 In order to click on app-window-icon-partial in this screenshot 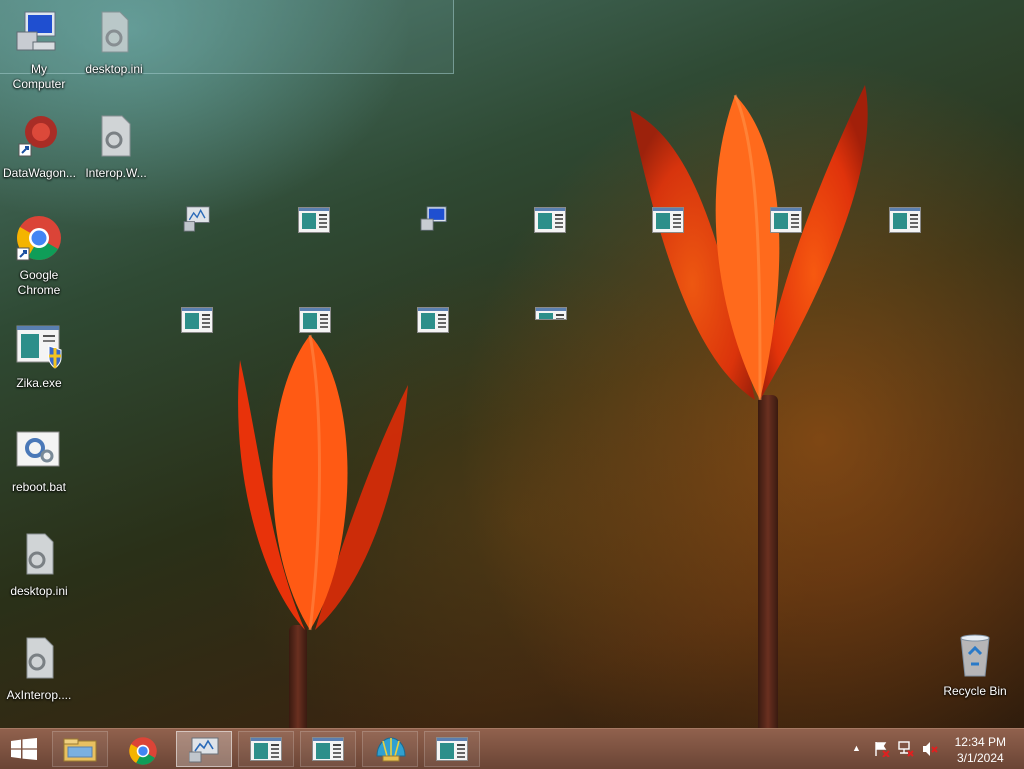, I will do `click(551, 313)`.